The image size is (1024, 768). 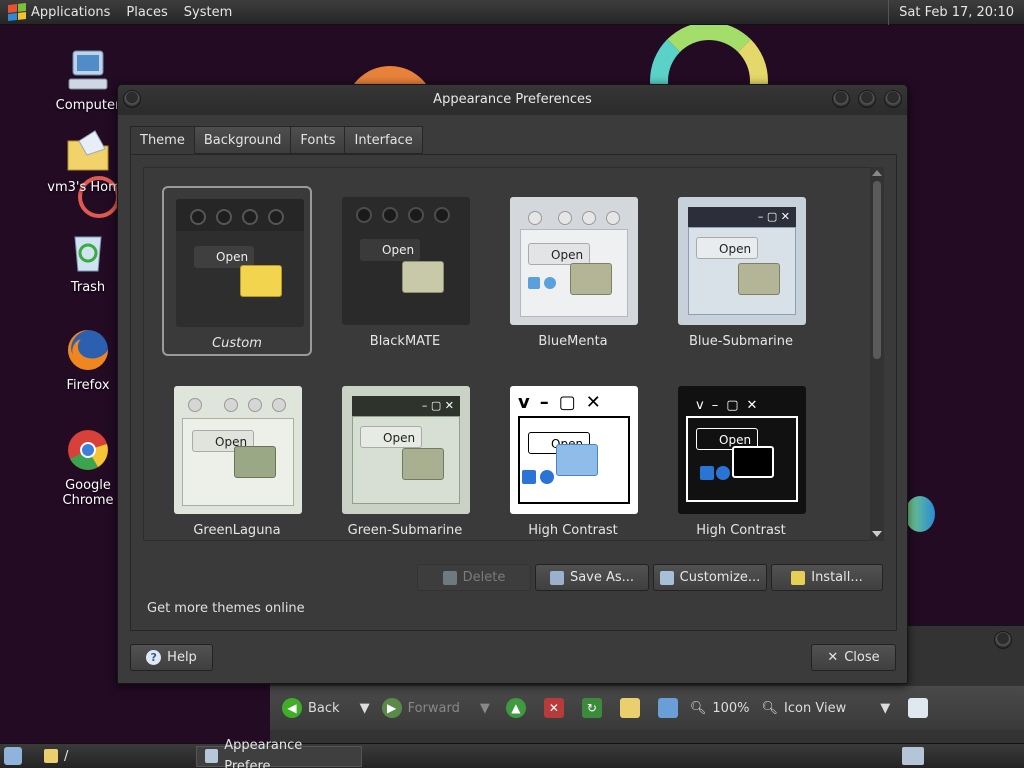 I want to click on scroll-up-icon, so click(x=877, y=173).